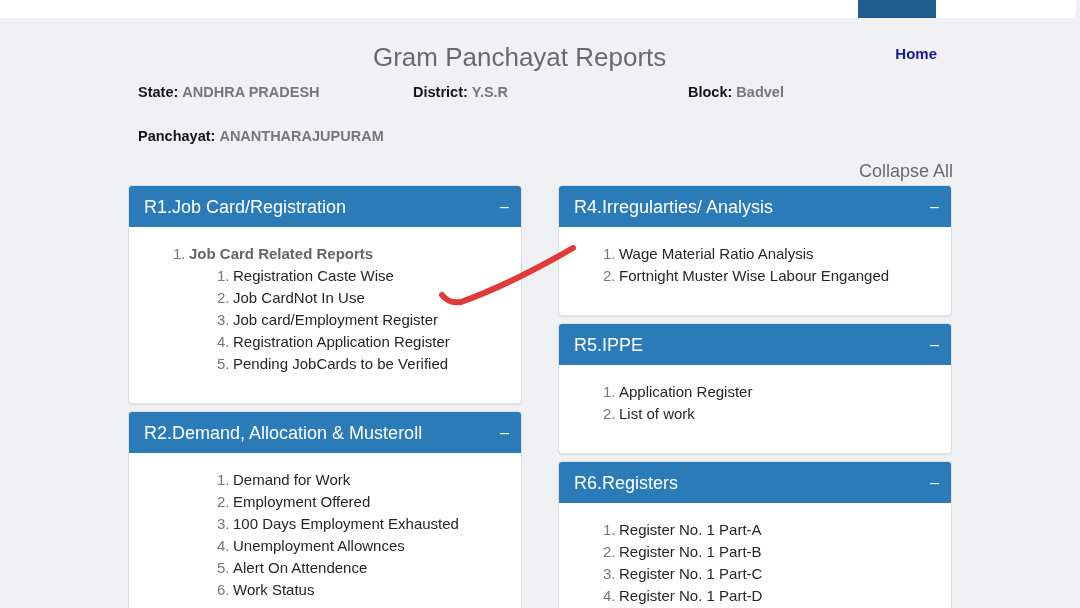  I want to click on collapse-all-link: Collapse All, so click(905, 171).